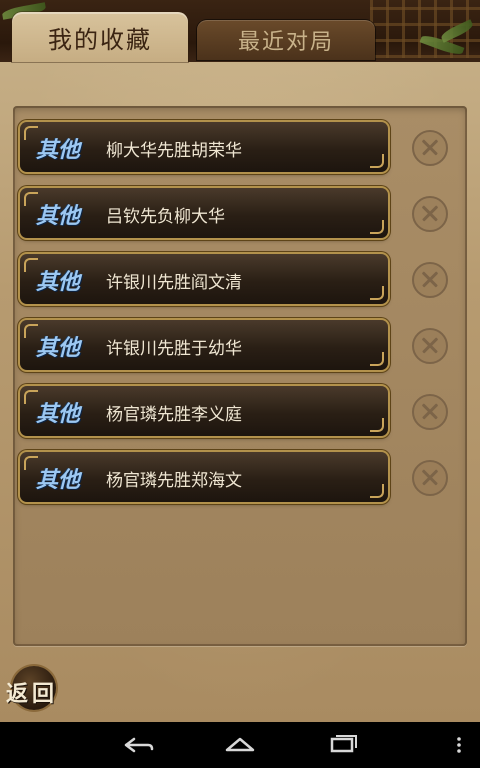 Image resolution: width=480 pixels, height=768 pixels. What do you see at coordinates (455, 745) in the screenshot?
I see `overflow-menu-icon` at bounding box center [455, 745].